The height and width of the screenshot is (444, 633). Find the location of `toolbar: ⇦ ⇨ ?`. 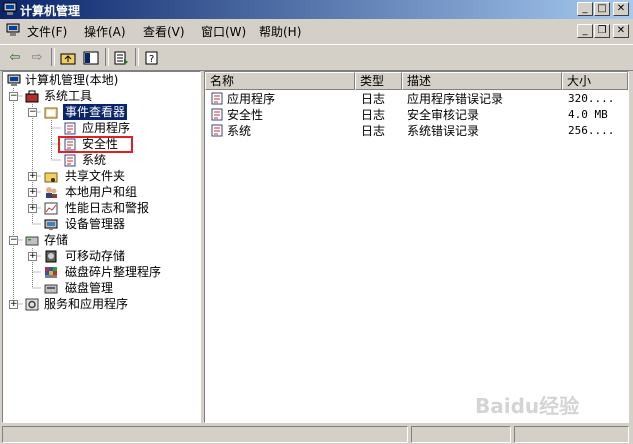

toolbar: ⇦ ⇨ ? is located at coordinates (316, 57).